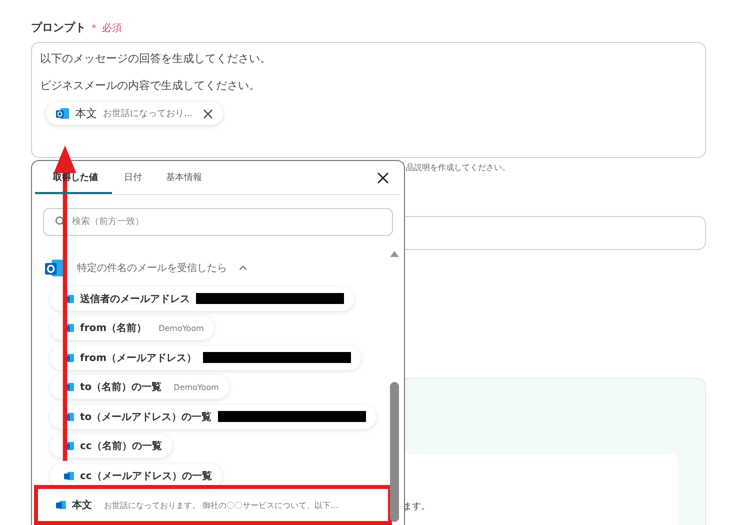 The image size is (736, 525). What do you see at coordinates (152, 268) in the screenshot?
I see `group-title: 特定の件名のメールを受信したら` at bounding box center [152, 268].